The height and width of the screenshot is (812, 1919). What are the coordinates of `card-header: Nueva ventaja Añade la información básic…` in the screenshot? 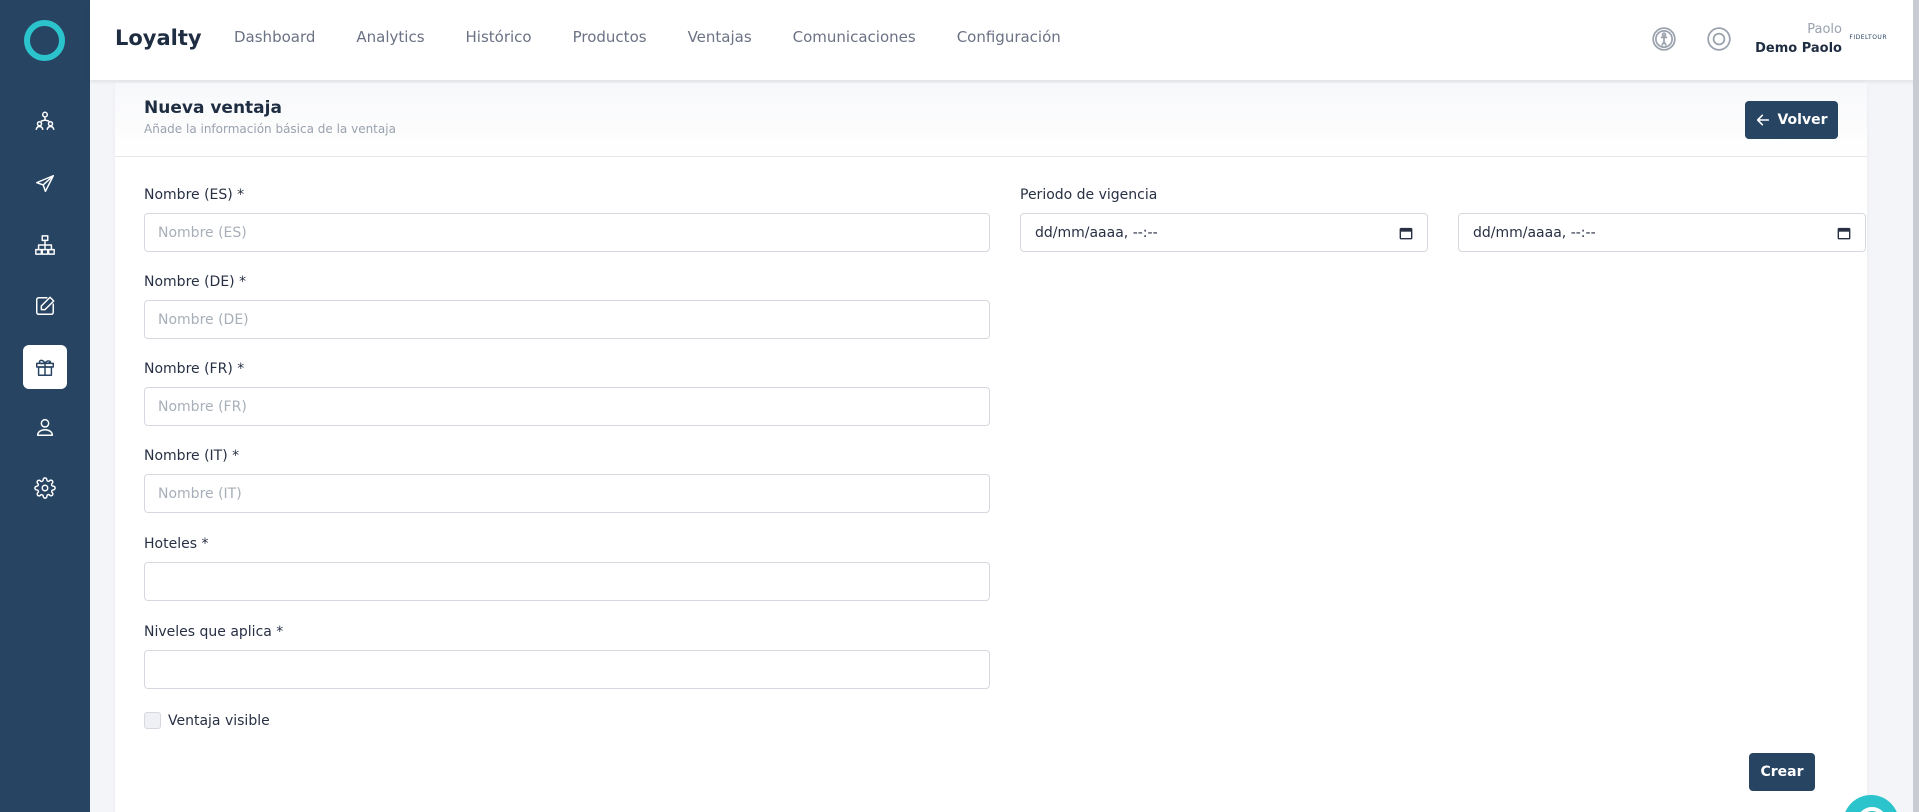 It's located at (991, 120).